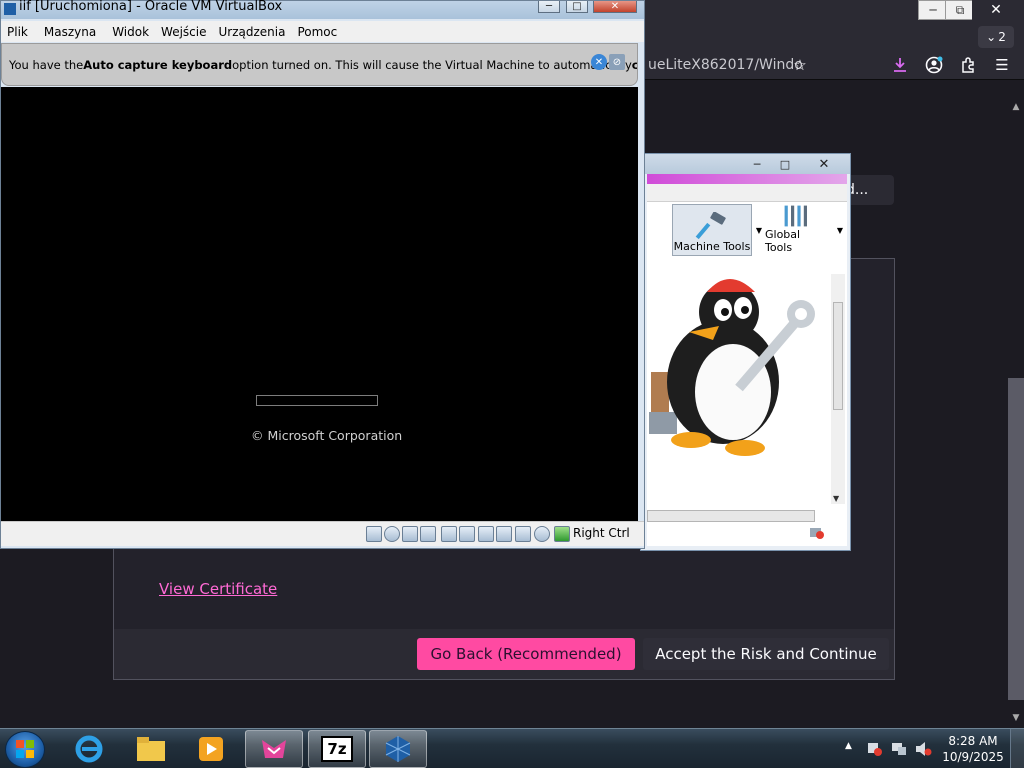 The image size is (1024, 768). What do you see at coordinates (251, 32) in the screenshot?
I see `menu-urzadzenia: Urządzenia` at bounding box center [251, 32].